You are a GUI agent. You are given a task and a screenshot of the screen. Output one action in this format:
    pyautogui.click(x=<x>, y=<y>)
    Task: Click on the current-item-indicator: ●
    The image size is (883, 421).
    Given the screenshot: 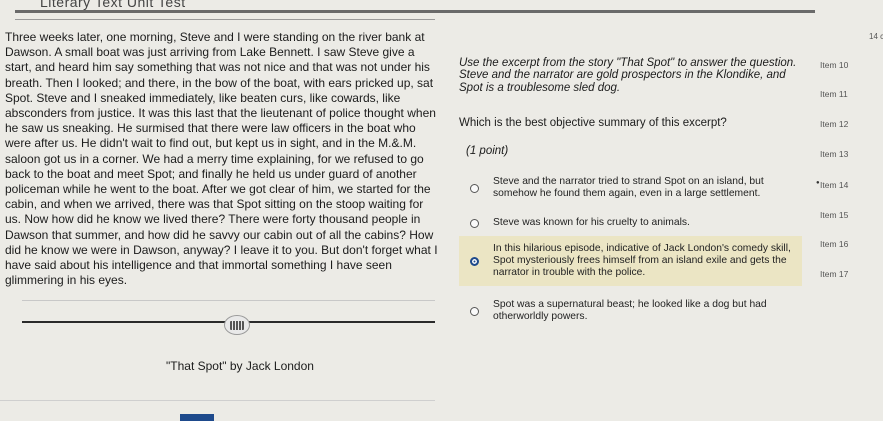 What is the action you would take?
    pyautogui.click(x=818, y=183)
    